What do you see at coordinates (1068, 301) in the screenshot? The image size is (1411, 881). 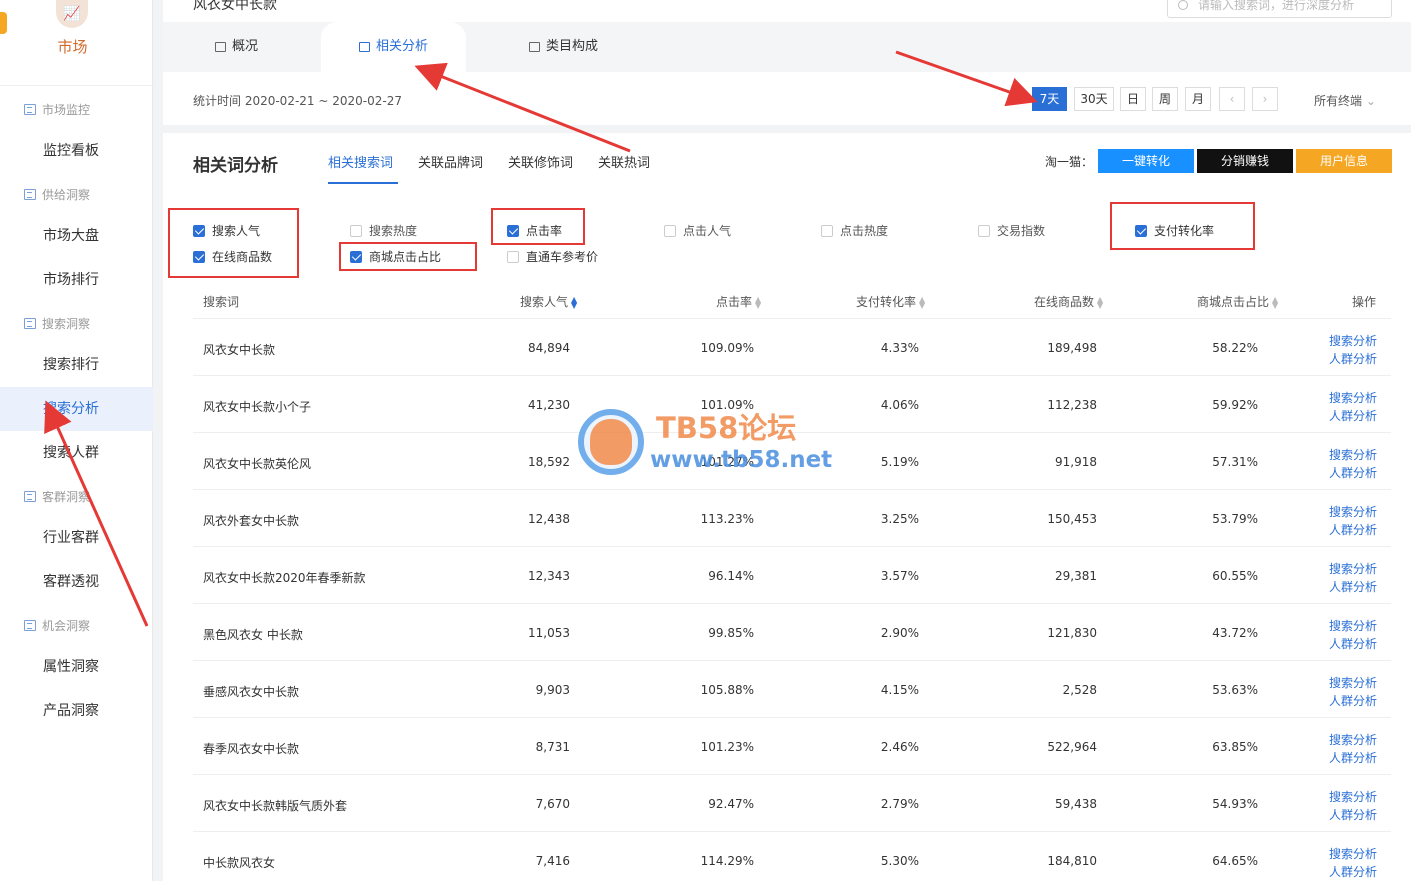 I see `col-online-products: 在线商品数 ▲ ▼` at bounding box center [1068, 301].